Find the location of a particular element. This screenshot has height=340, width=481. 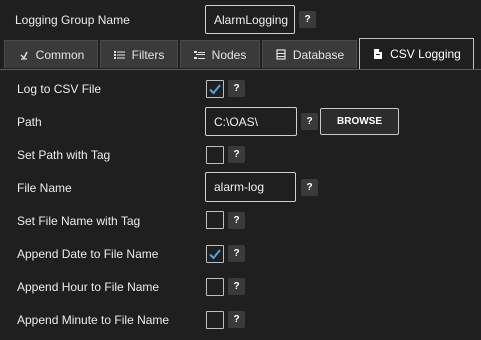

tab-common: Common is located at coordinates (51, 54).